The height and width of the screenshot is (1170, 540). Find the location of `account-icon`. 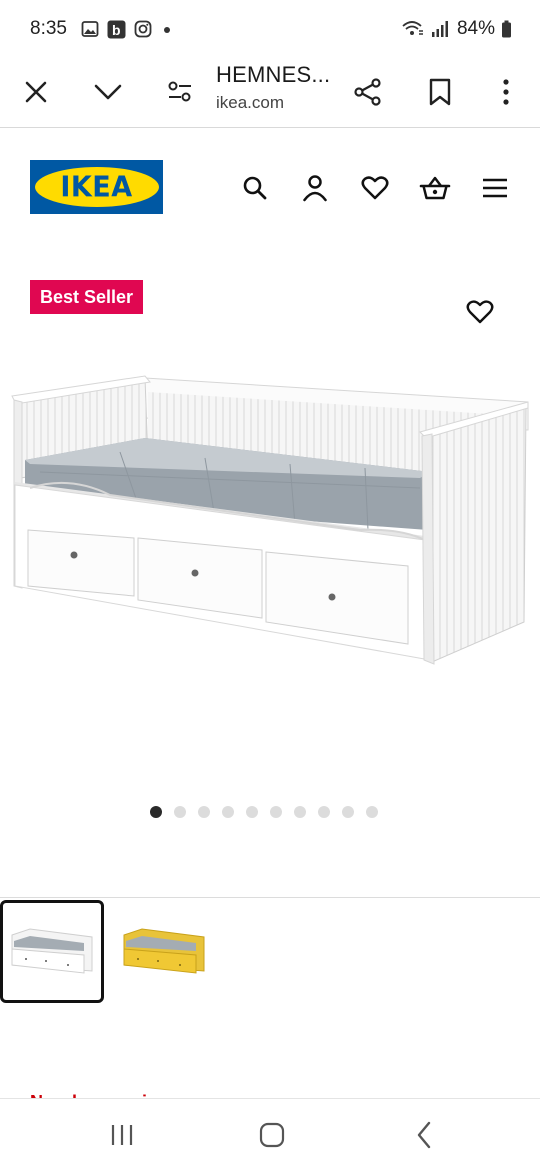

account-icon is located at coordinates (315, 188).